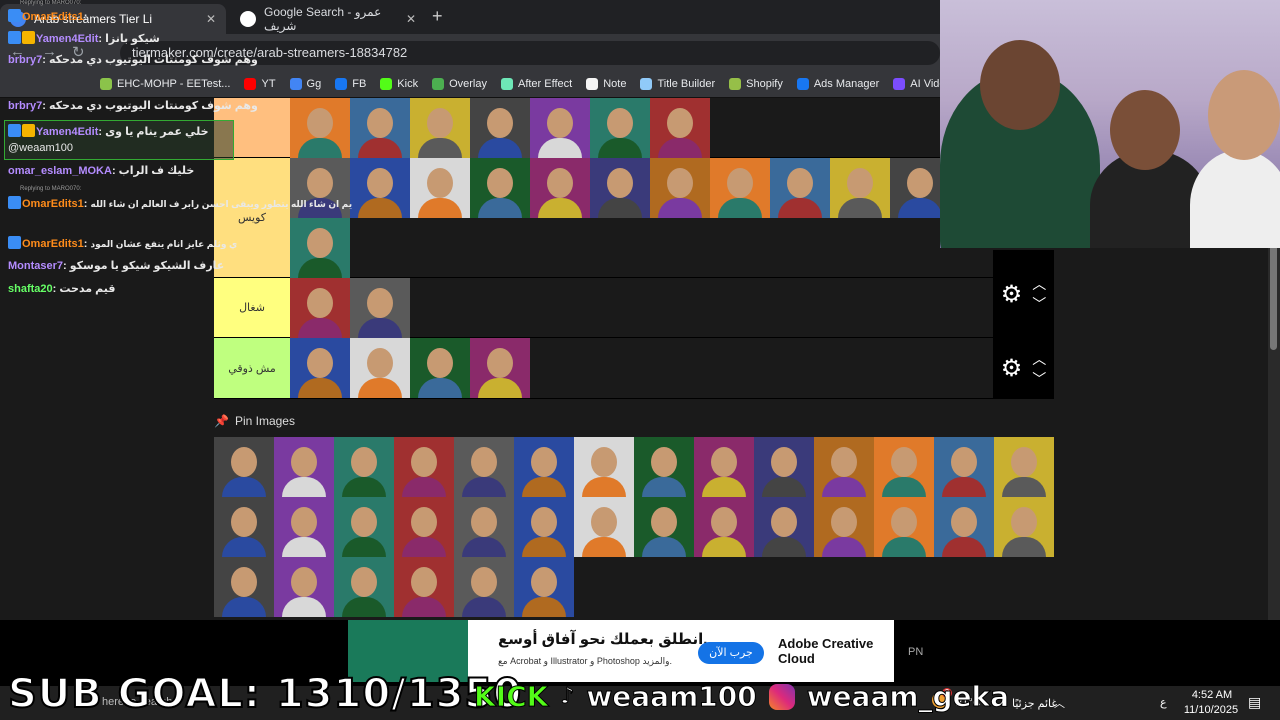 The height and width of the screenshot is (720, 1280). Describe the element at coordinates (350, 83) in the screenshot. I see `bookmark-3: FB` at that location.